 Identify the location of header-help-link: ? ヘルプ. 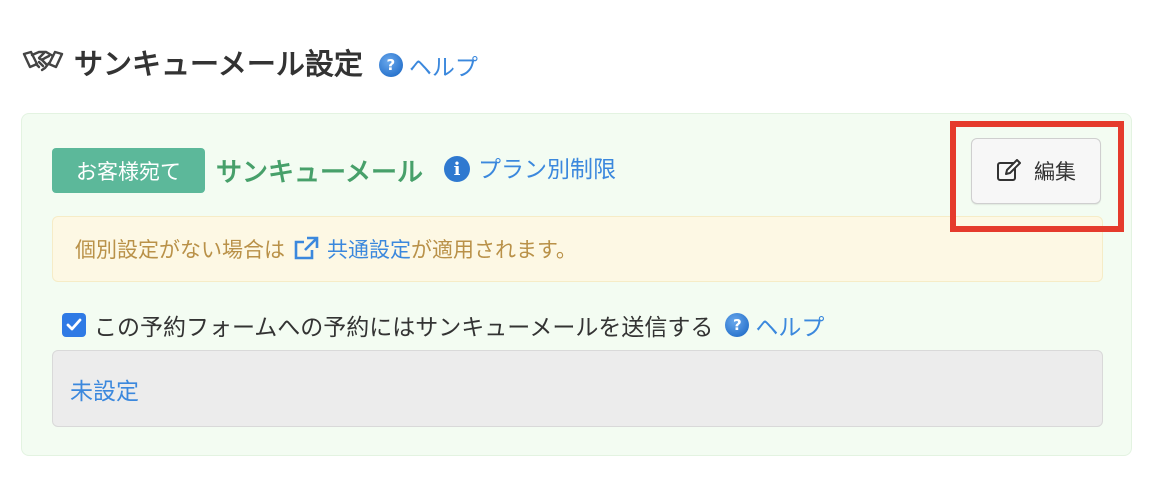
(428, 65).